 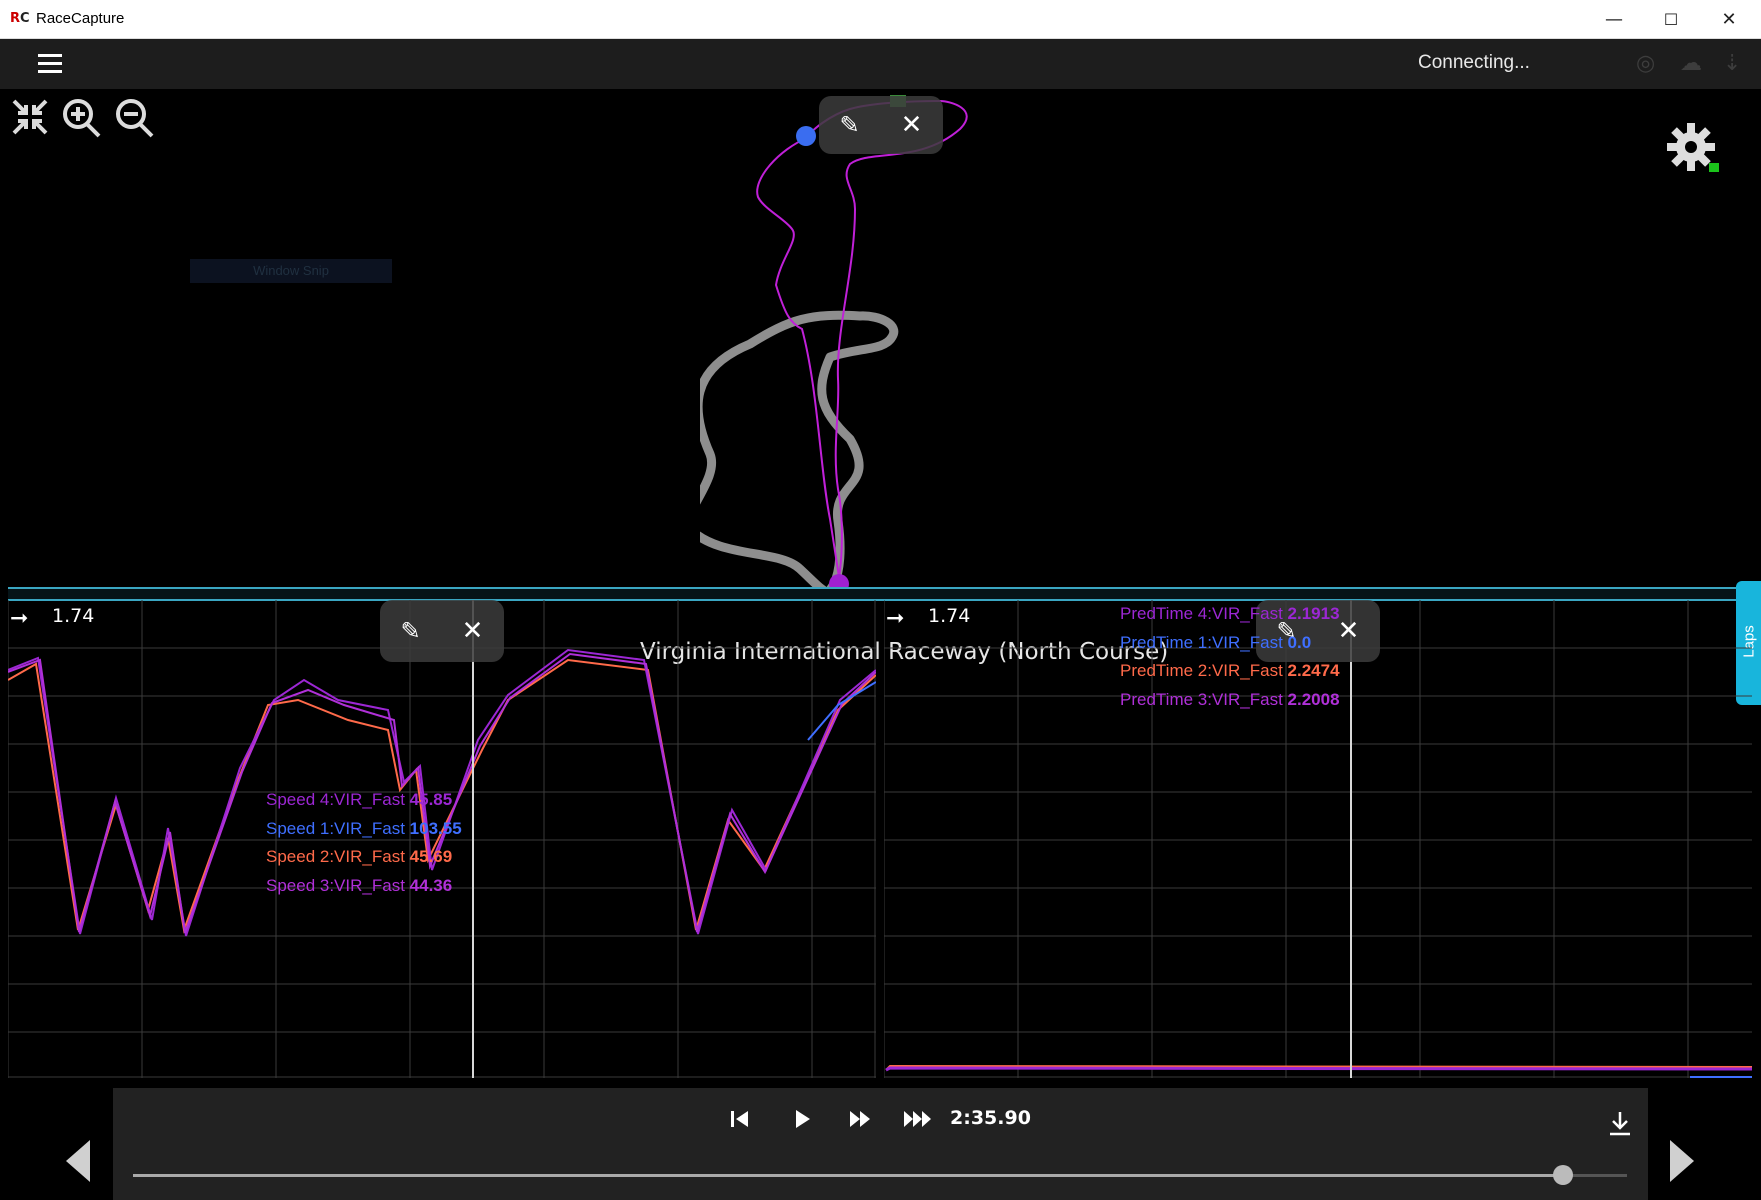 What do you see at coordinates (1230, 699) in the screenshot?
I see `legend-item: PredTime 3:VIR_Fast 2.2008` at bounding box center [1230, 699].